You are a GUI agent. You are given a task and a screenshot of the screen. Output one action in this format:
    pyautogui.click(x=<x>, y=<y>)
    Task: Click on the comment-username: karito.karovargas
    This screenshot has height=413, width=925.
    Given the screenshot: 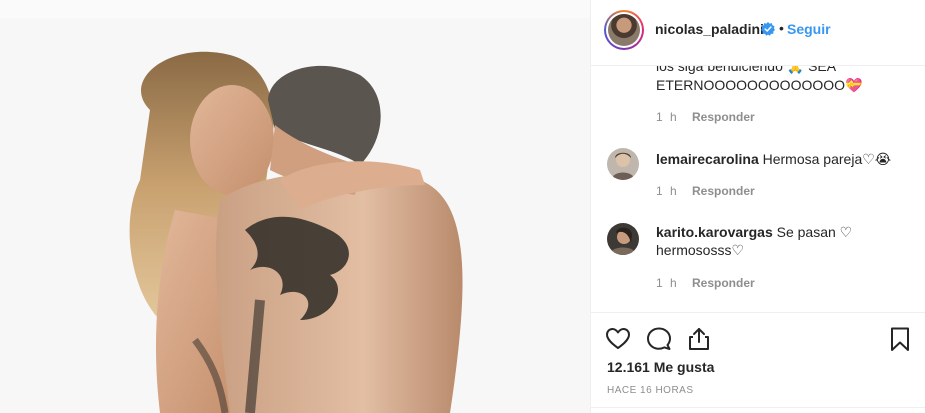 What is the action you would take?
    pyautogui.click(x=714, y=232)
    